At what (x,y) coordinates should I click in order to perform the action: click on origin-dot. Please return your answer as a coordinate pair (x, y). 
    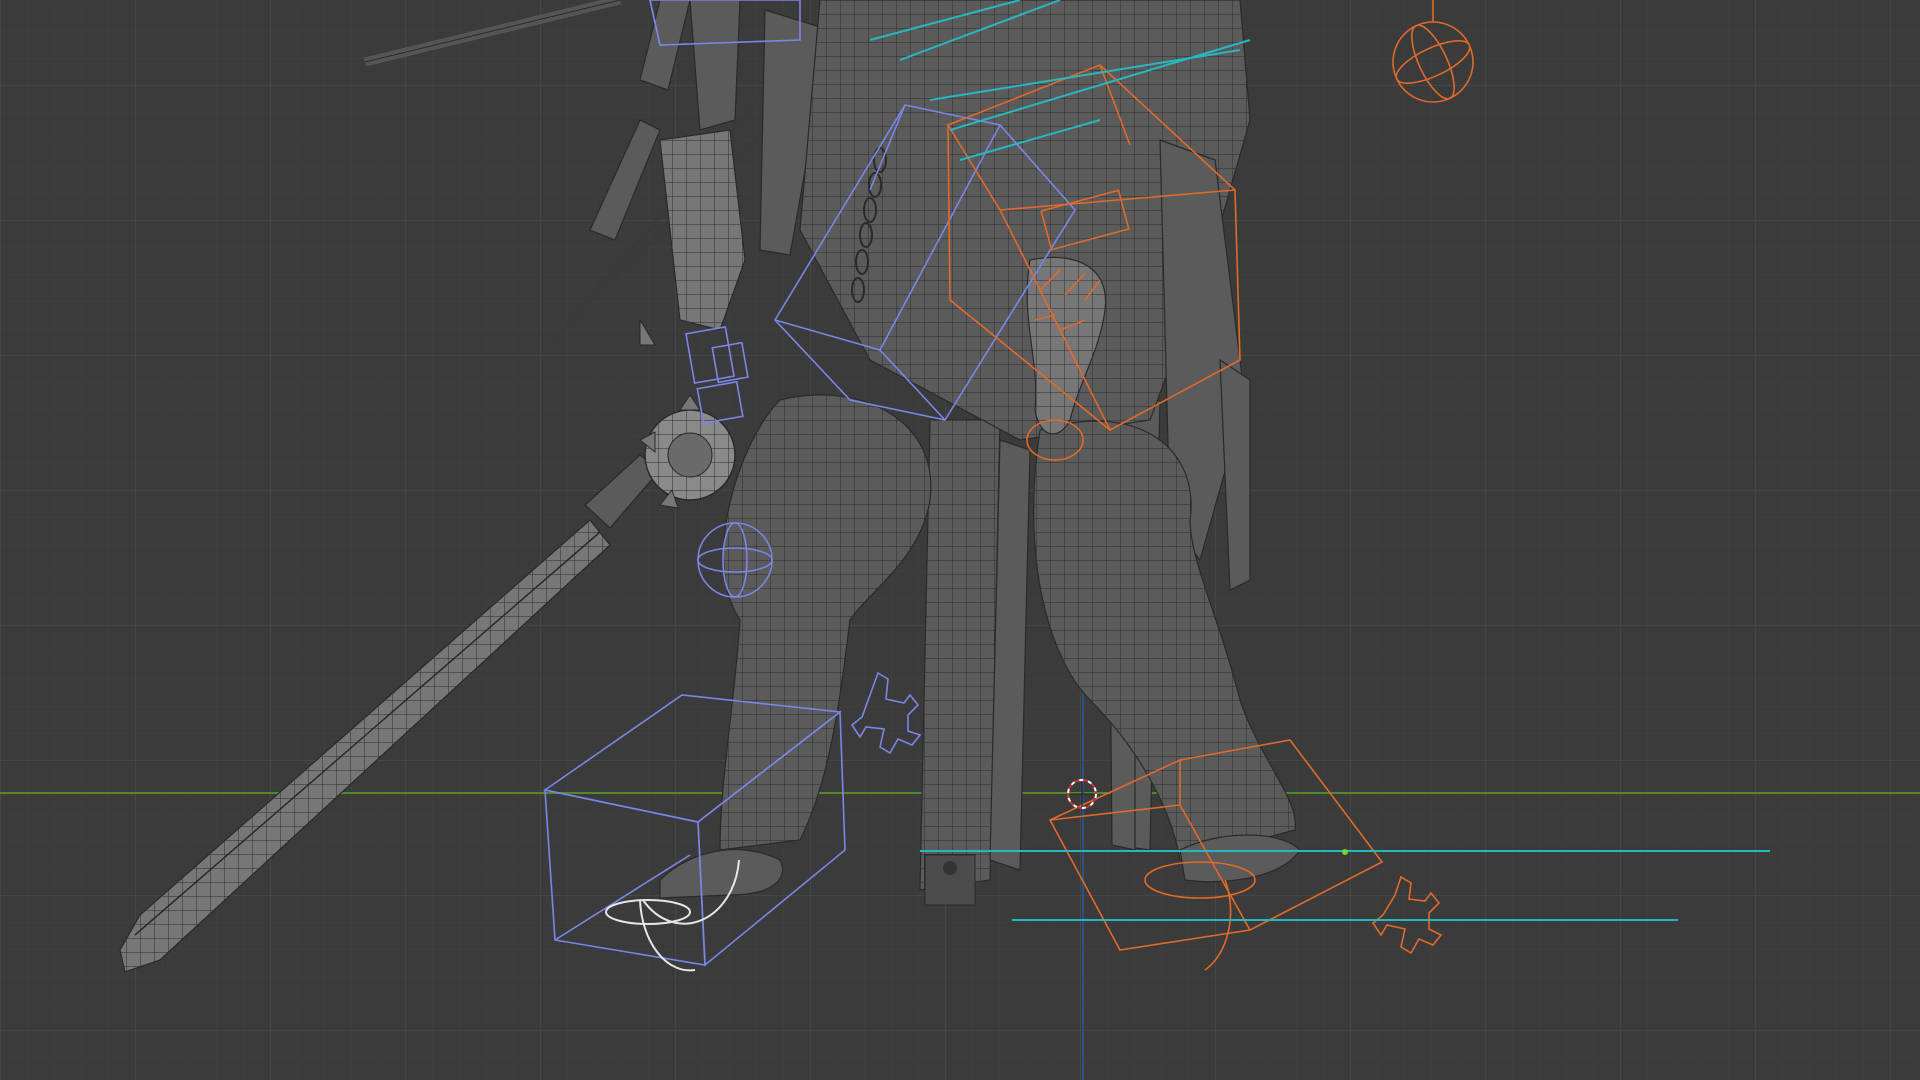
    Looking at the image, I should click on (1345, 852).